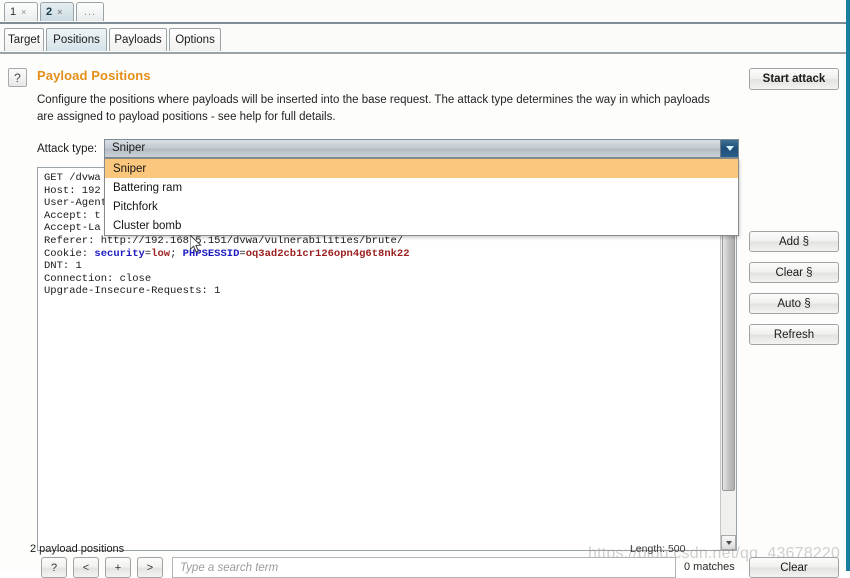  I want to click on session-tab-2-label: 2, so click(49, 12).